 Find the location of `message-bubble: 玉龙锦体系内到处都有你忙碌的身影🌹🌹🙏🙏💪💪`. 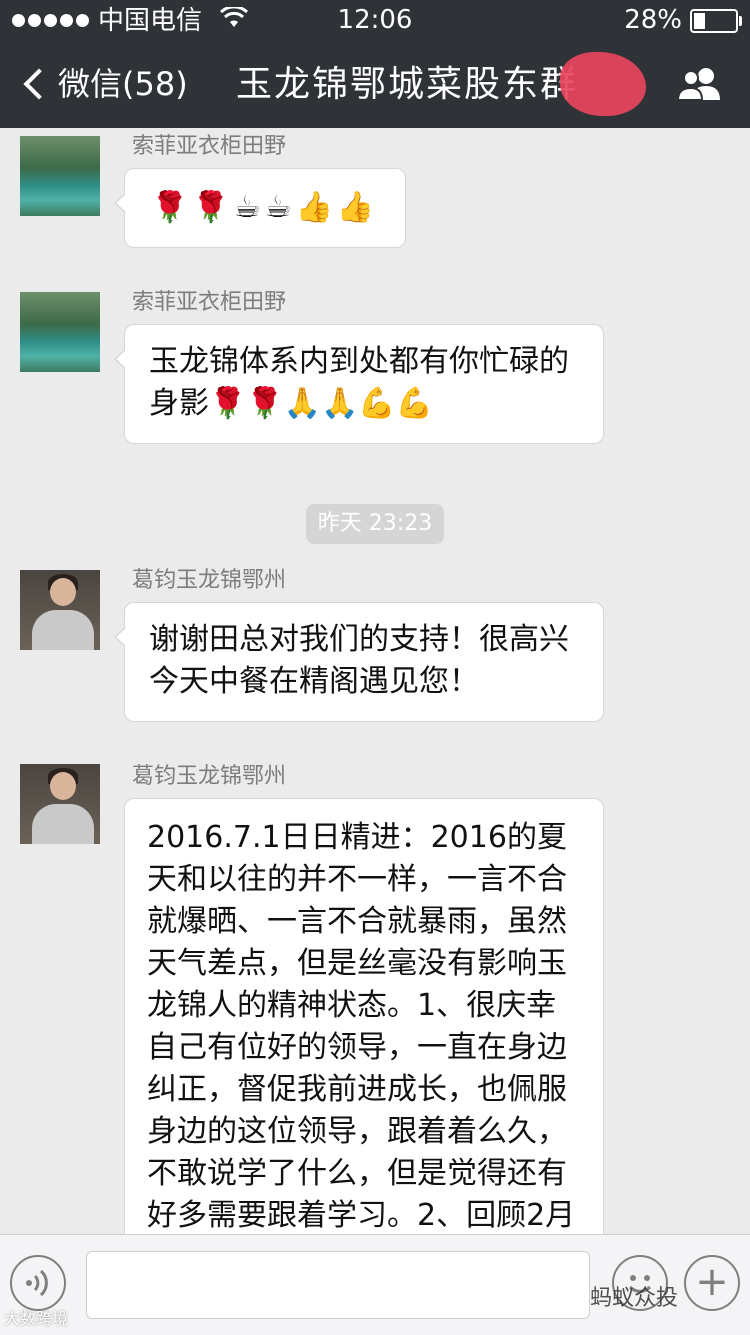

message-bubble: 玉龙锦体系内到处都有你忙碌的身影🌹🌹🙏🙏💪💪 is located at coordinates (359, 384).